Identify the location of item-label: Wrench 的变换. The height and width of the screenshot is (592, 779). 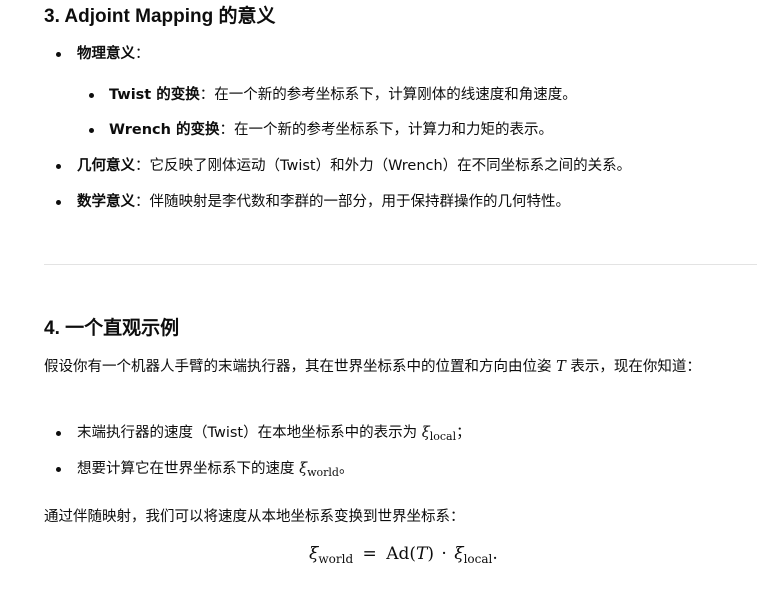
(164, 130).